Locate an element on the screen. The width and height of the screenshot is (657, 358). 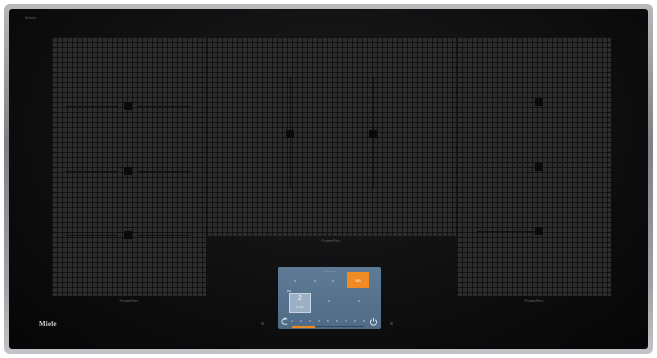
power-level-tick: 5 is located at coordinates (328, 321).